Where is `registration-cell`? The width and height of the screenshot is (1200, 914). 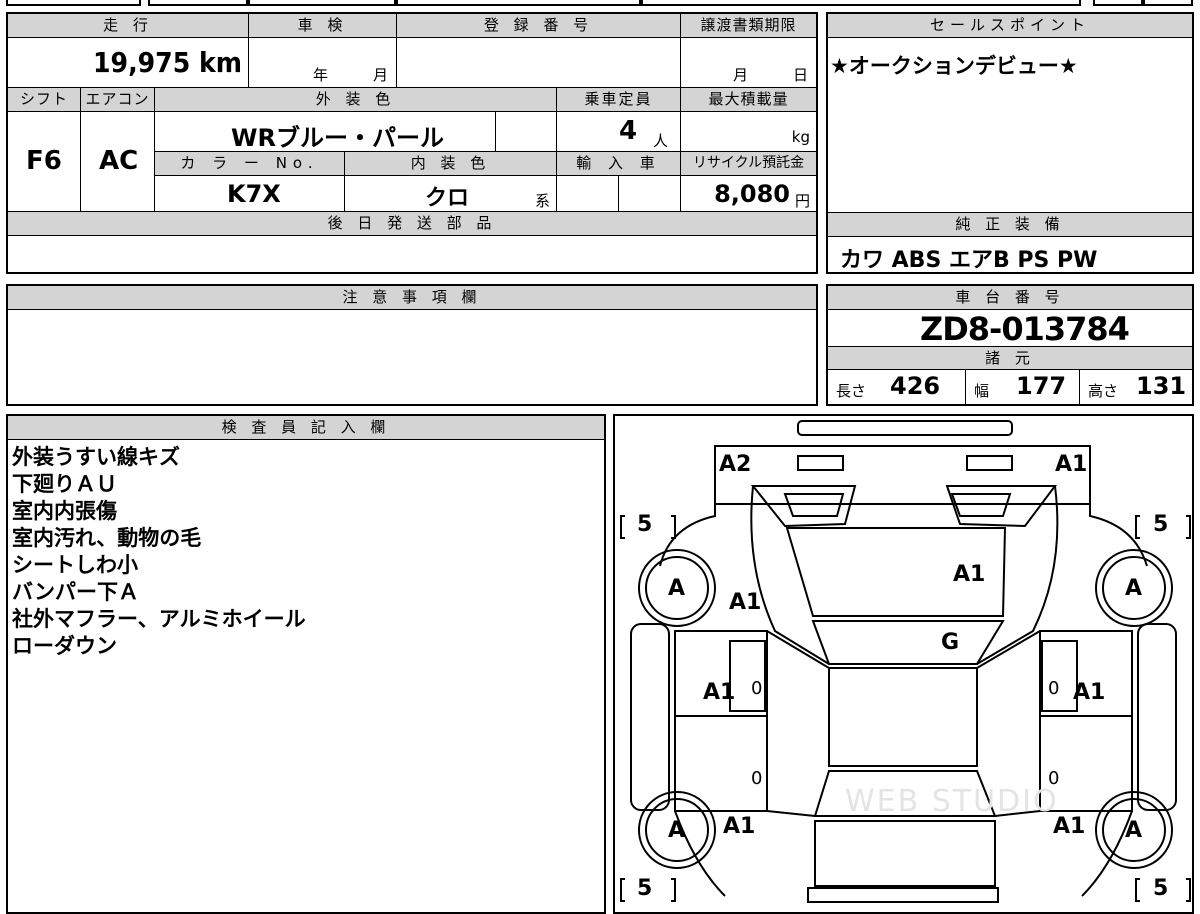 registration-cell is located at coordinates (539, 63).